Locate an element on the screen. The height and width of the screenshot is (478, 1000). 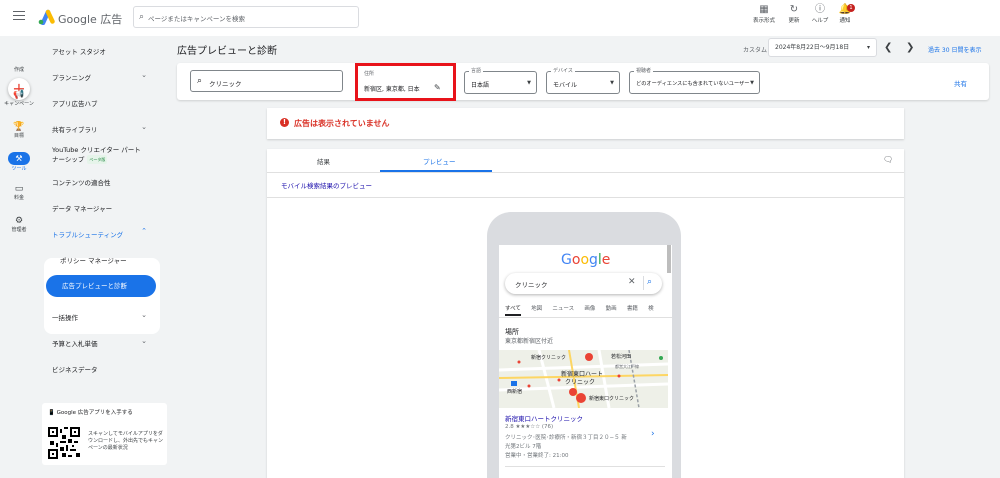
map-label: 西新宿 is located at coordinates (514, 391).